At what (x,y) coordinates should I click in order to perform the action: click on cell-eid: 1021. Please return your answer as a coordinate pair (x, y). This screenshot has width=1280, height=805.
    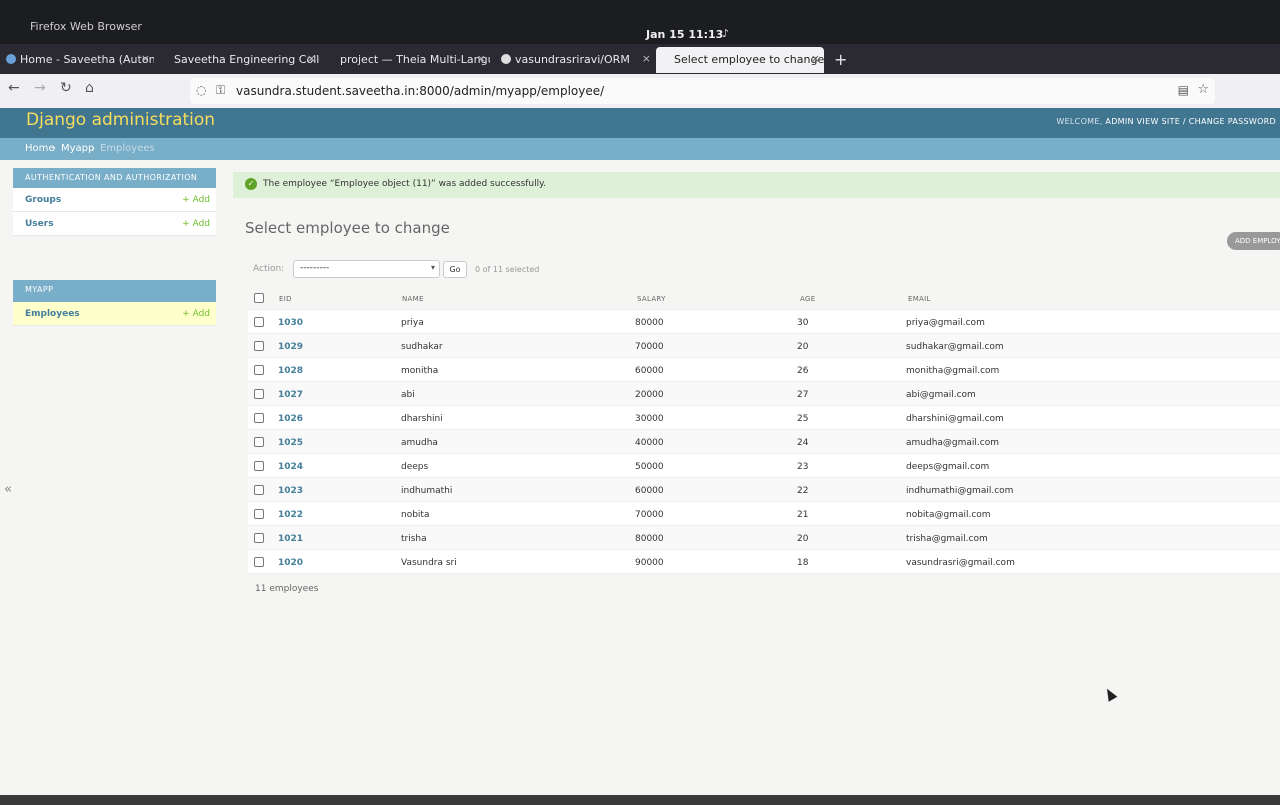
    Looking at the image, I should click on (290, 539).